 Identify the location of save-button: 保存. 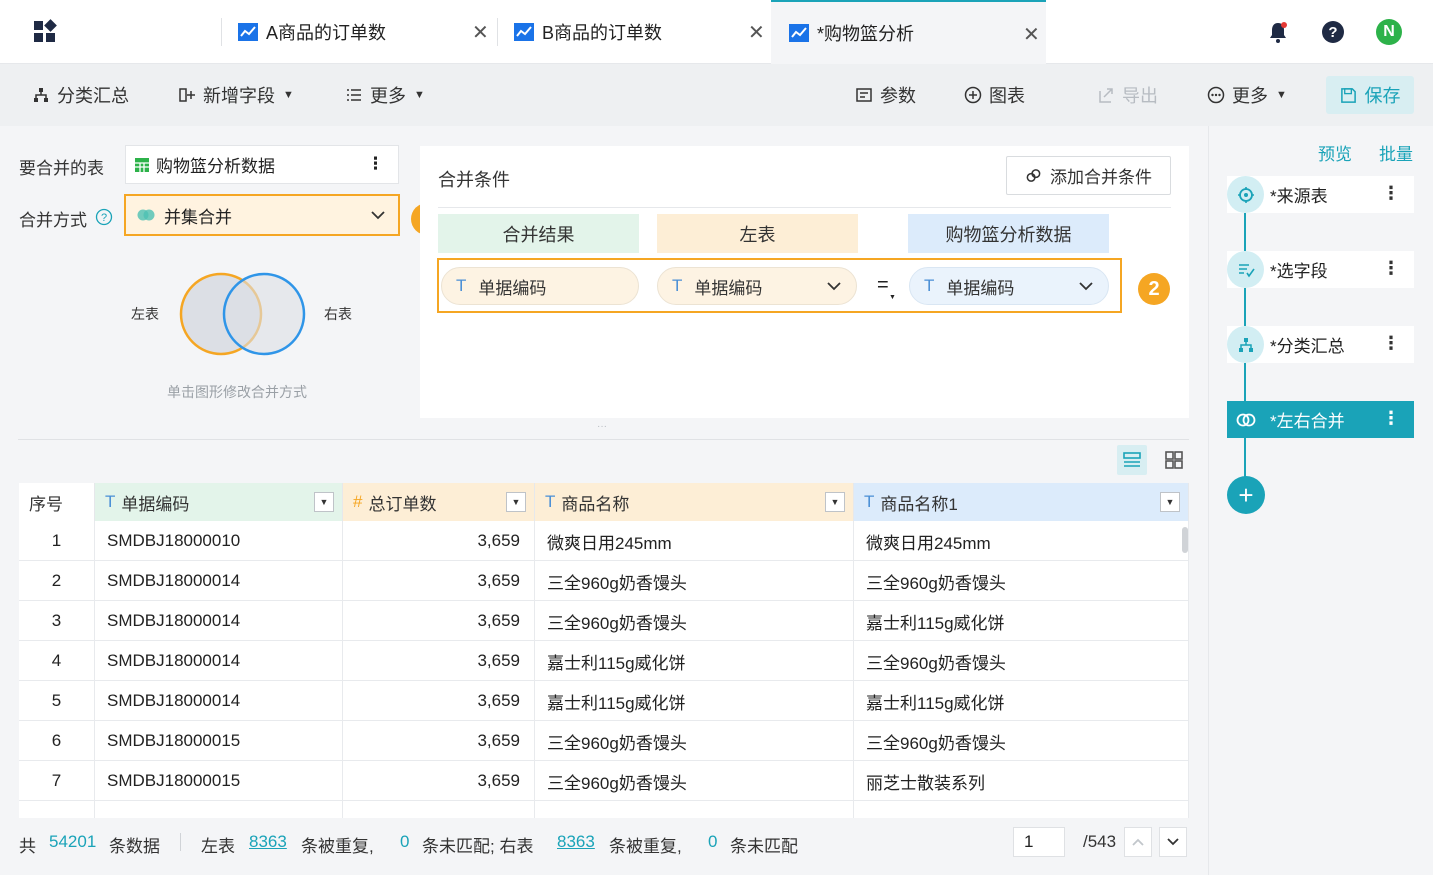
(1370, 95).